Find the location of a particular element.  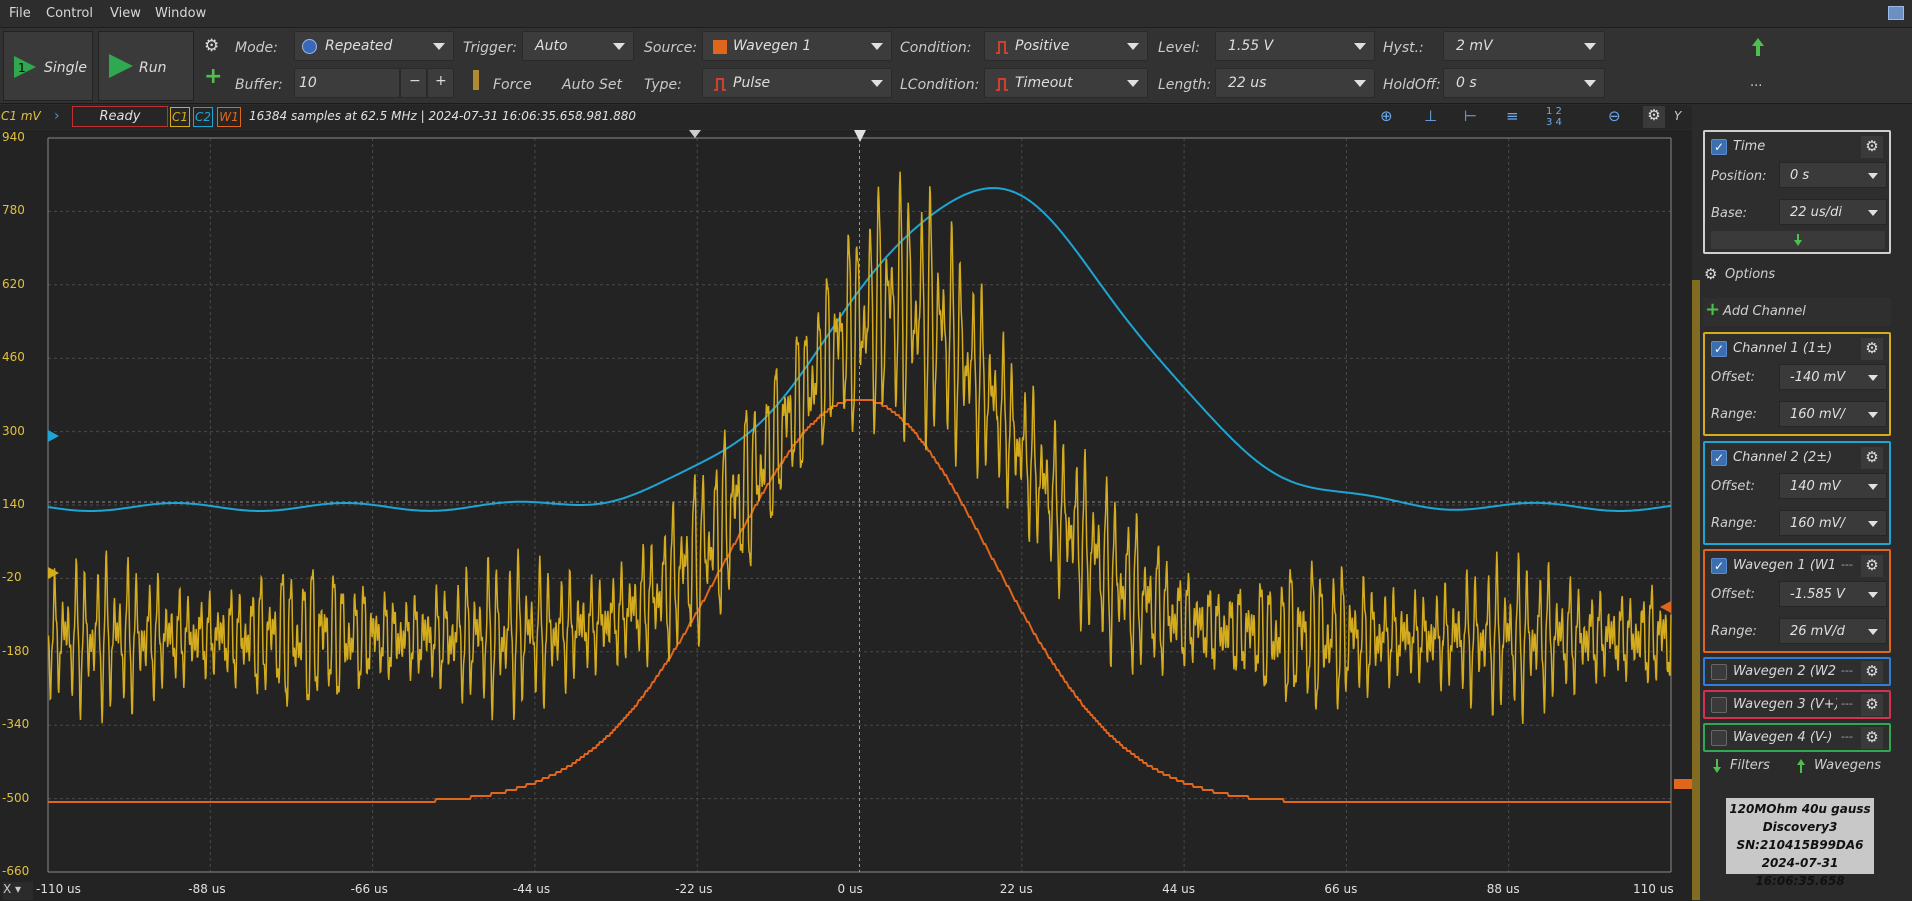

wavegen2-gear-icon: ⚙ is located at coordinates (1872, 672).